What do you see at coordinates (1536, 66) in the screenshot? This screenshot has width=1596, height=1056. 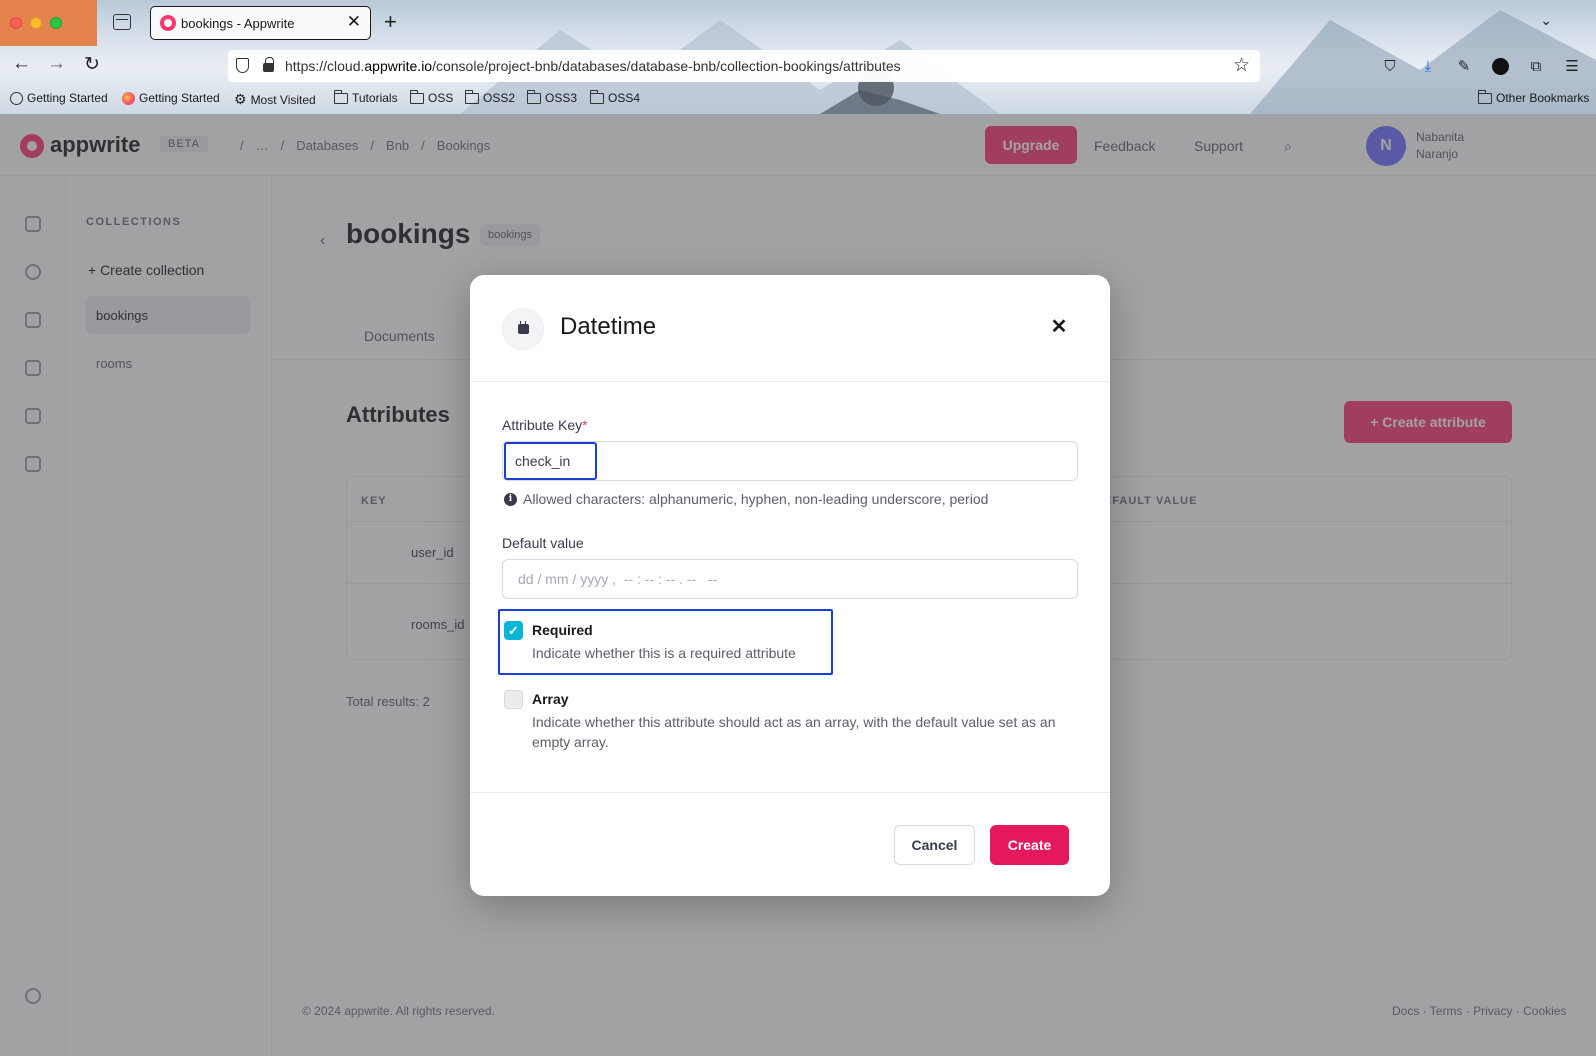 I see `extensions-puzzle-icon: ⧉` at bounding box center [1536, 66].